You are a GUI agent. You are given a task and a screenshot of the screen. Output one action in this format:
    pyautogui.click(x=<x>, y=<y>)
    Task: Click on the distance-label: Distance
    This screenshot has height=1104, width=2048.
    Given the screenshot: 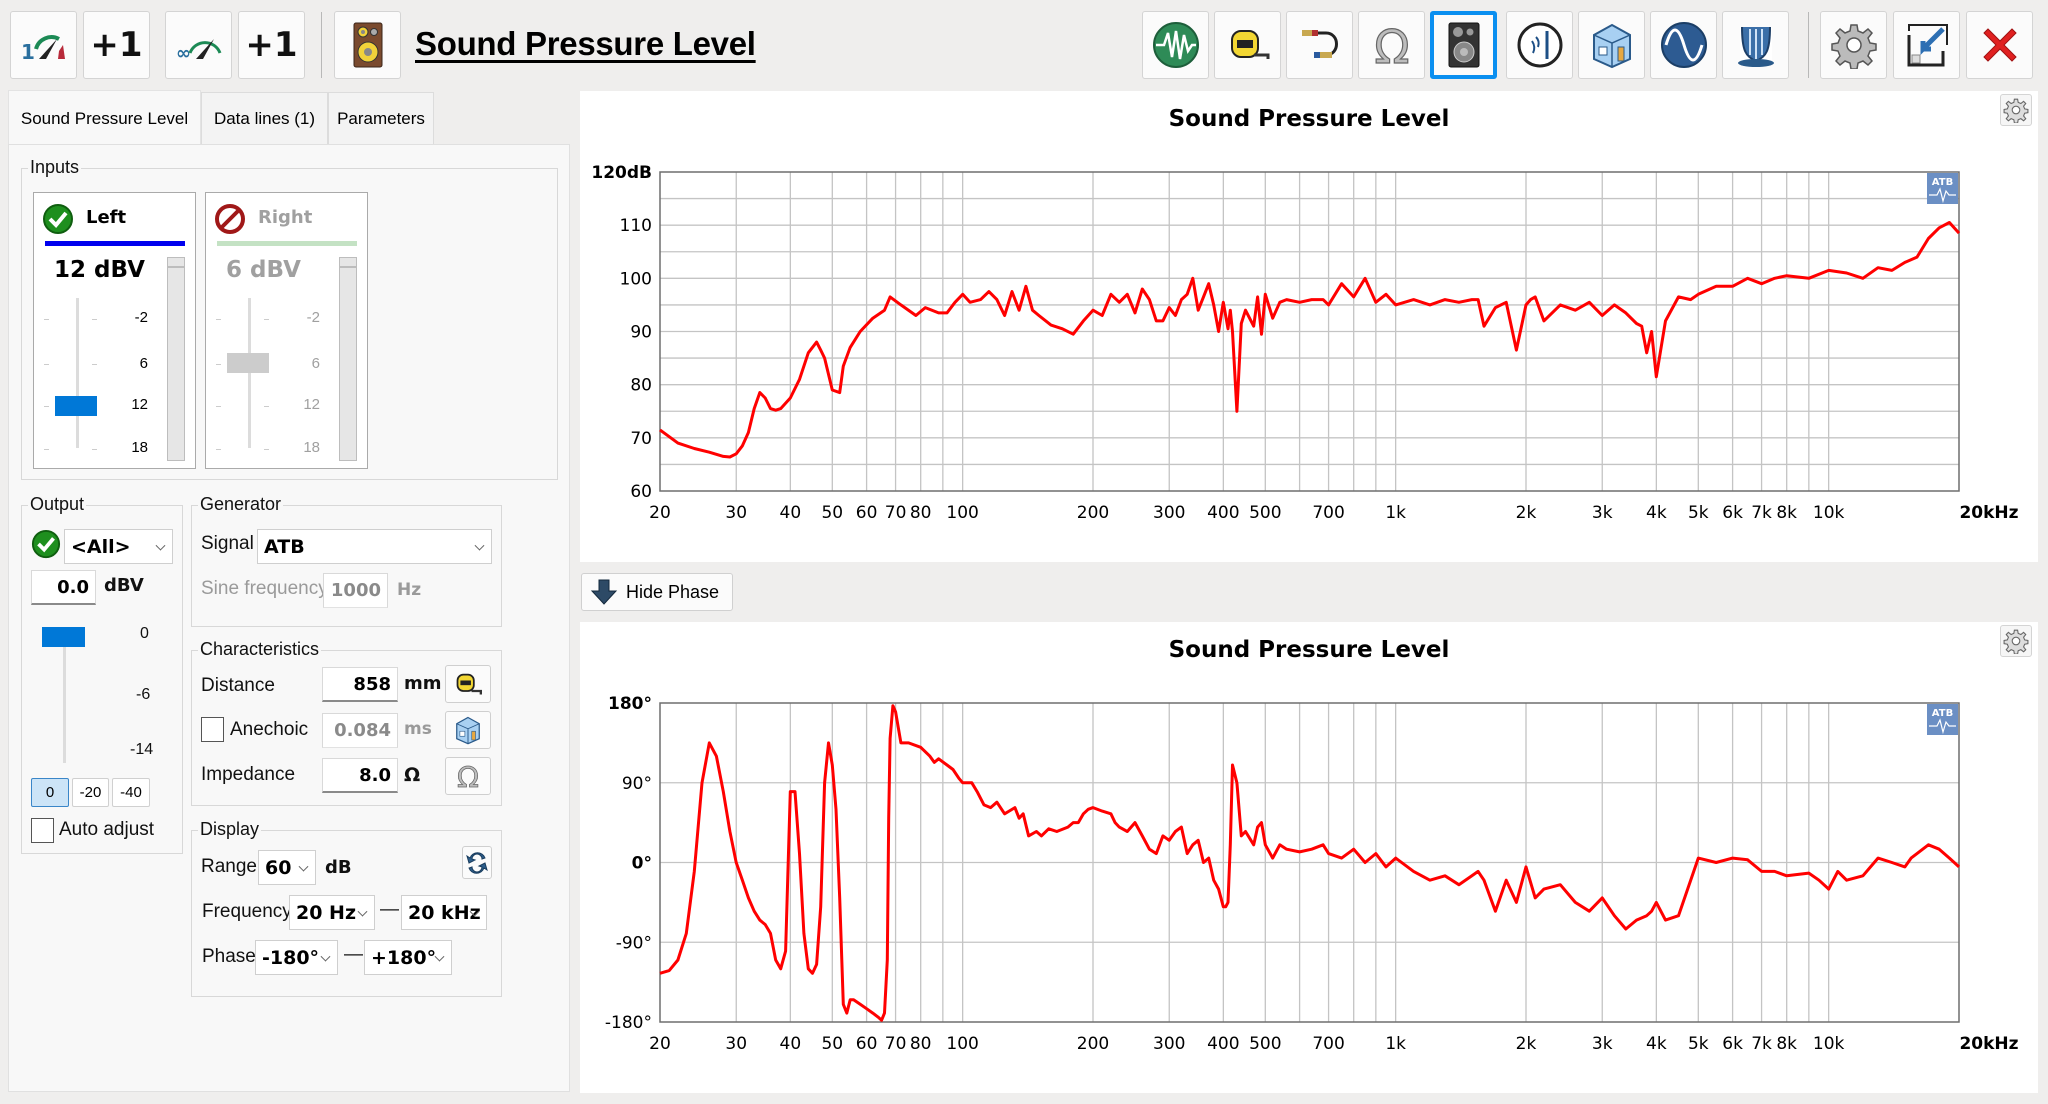 What is the action you would take?
    pyautogui.click(x=238, y=685)
    